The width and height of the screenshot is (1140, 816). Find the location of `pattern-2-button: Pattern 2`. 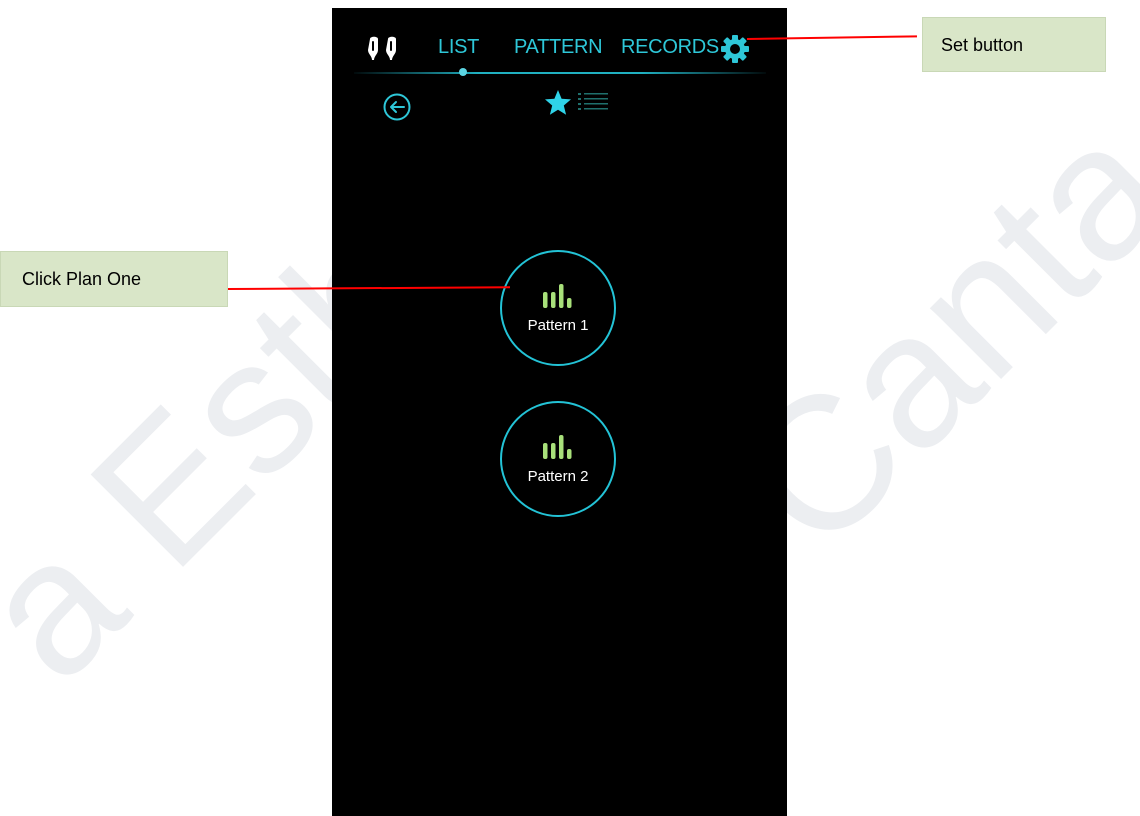

pattern-2-button: Pattern 2 is located at coordinates (558, 459).